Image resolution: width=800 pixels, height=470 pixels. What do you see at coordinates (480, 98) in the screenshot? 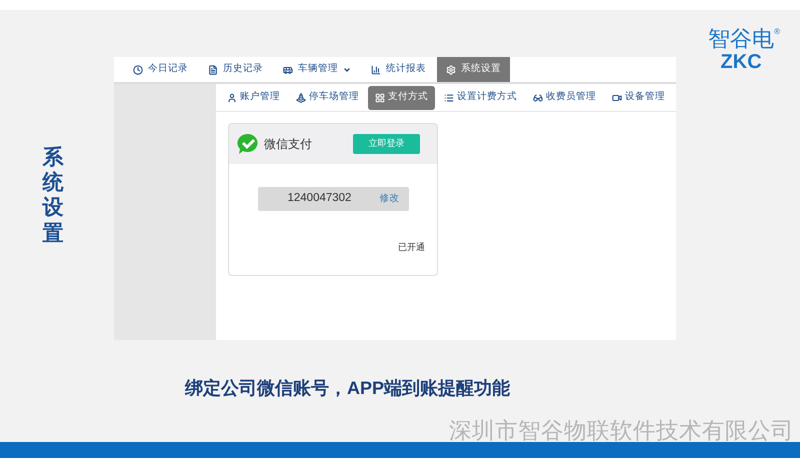
I see `sub-tab: 设置计费方式` at bounding box center [480, 98].